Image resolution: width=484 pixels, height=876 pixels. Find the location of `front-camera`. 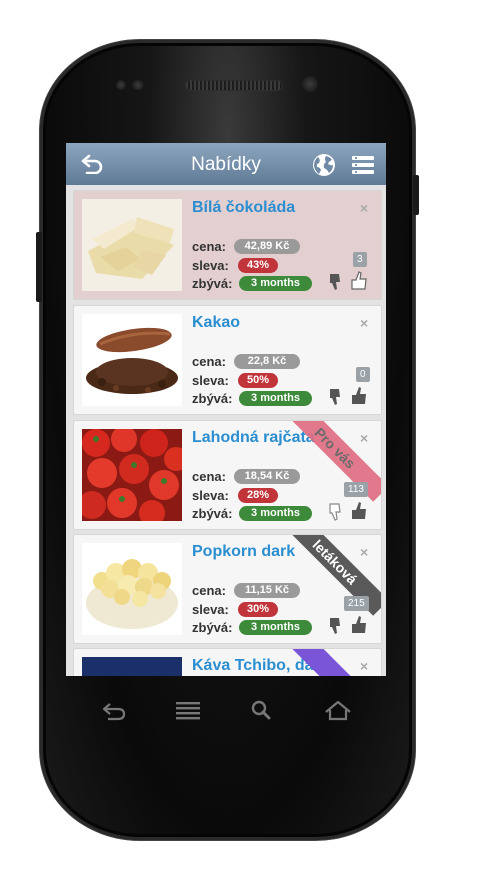

front-camera is located at coordinates (310, 84).